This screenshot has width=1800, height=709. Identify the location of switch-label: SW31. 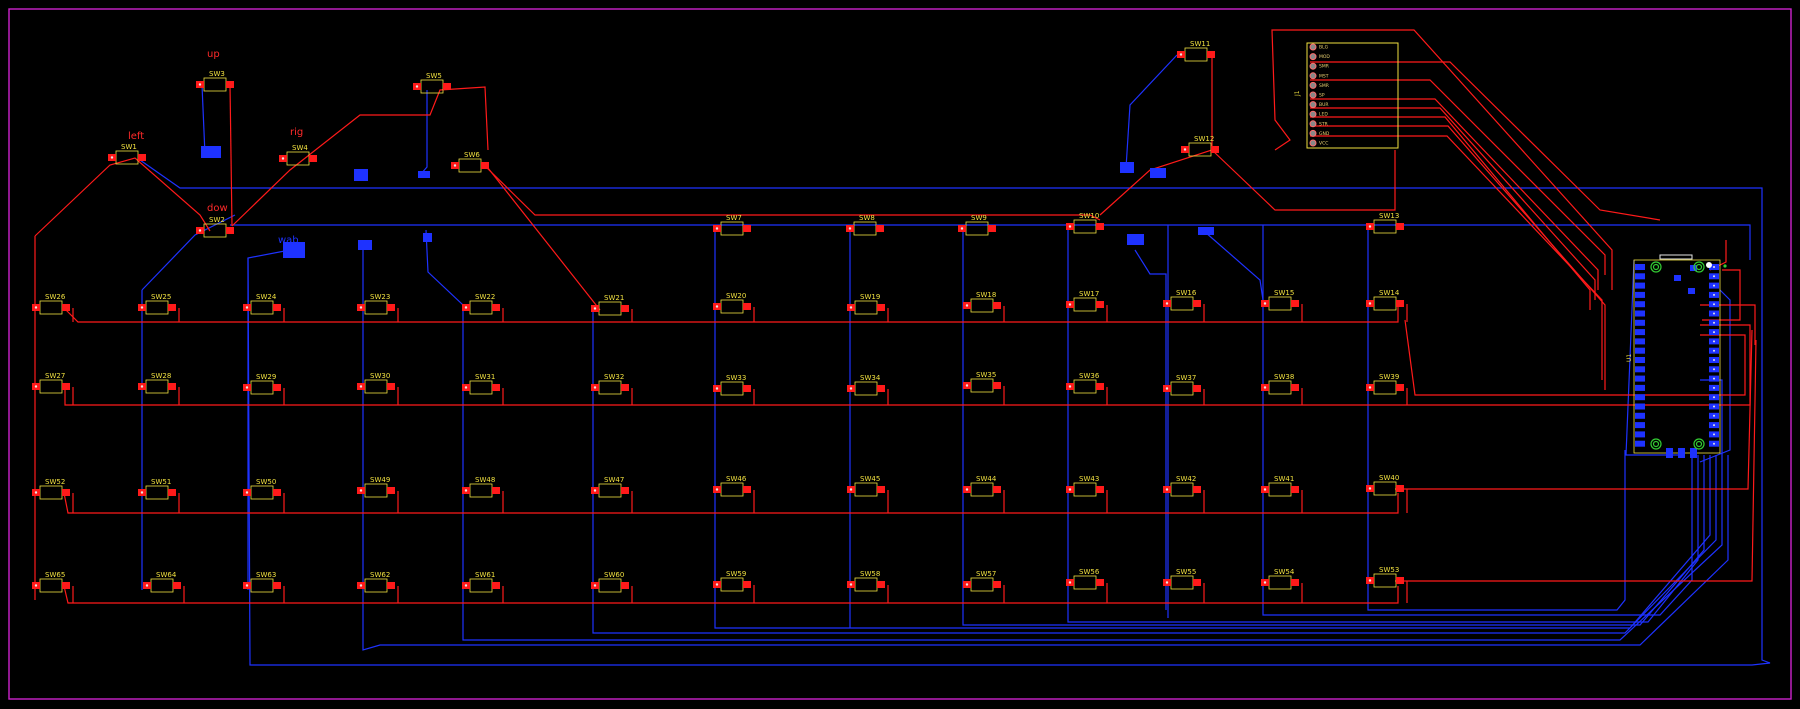
(485, 377).